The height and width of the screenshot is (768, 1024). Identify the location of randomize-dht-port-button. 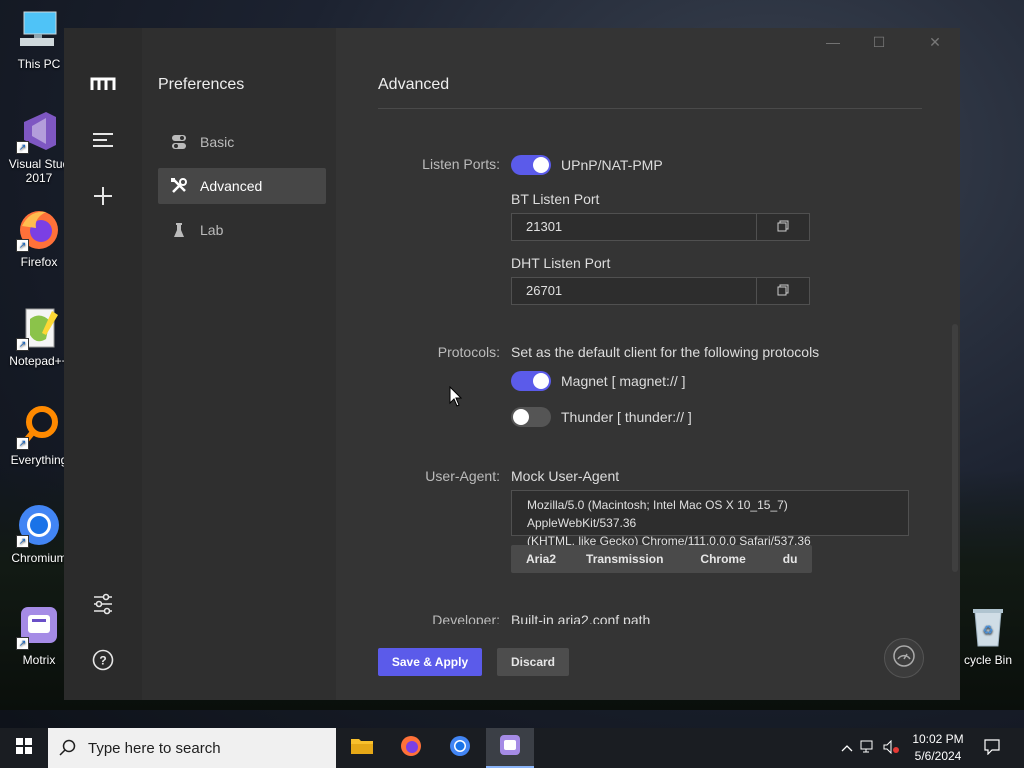
(783, 291).